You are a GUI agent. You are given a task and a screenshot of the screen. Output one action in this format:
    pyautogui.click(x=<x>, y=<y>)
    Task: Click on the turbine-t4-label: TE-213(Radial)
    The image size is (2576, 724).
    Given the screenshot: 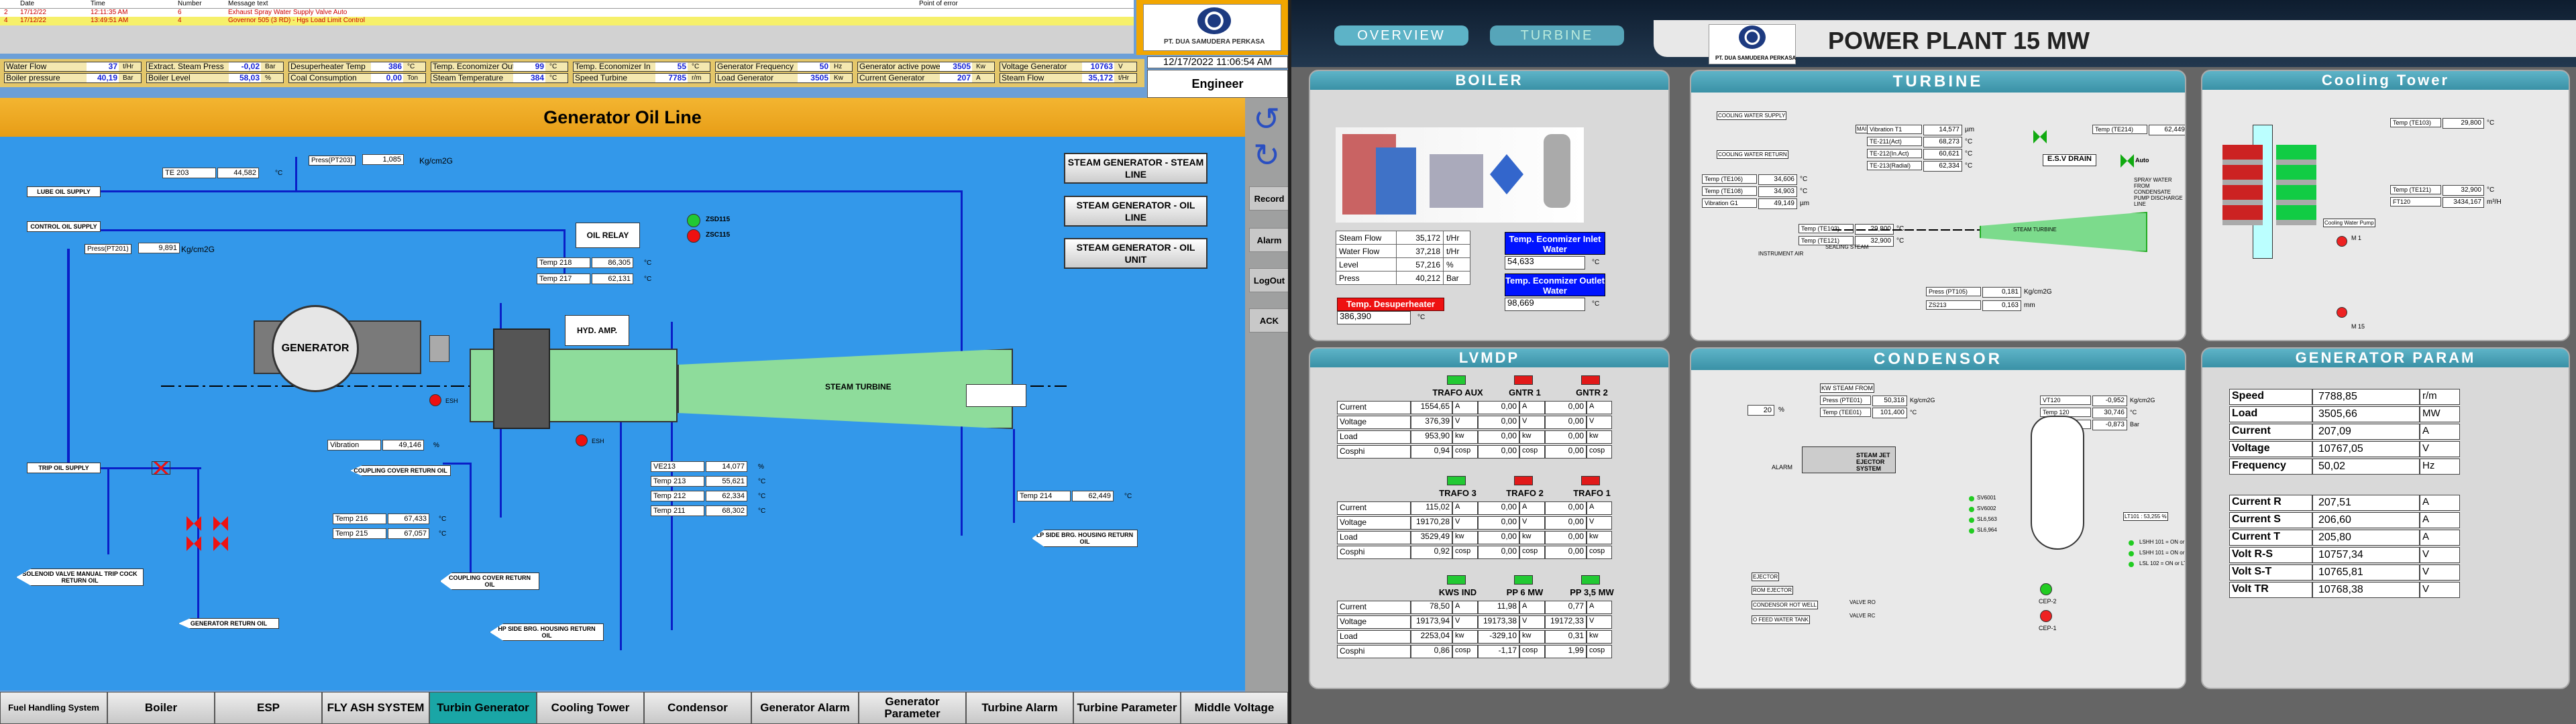 What is the action you would take?
    pyautogui.click(x=1894, y=165)
    